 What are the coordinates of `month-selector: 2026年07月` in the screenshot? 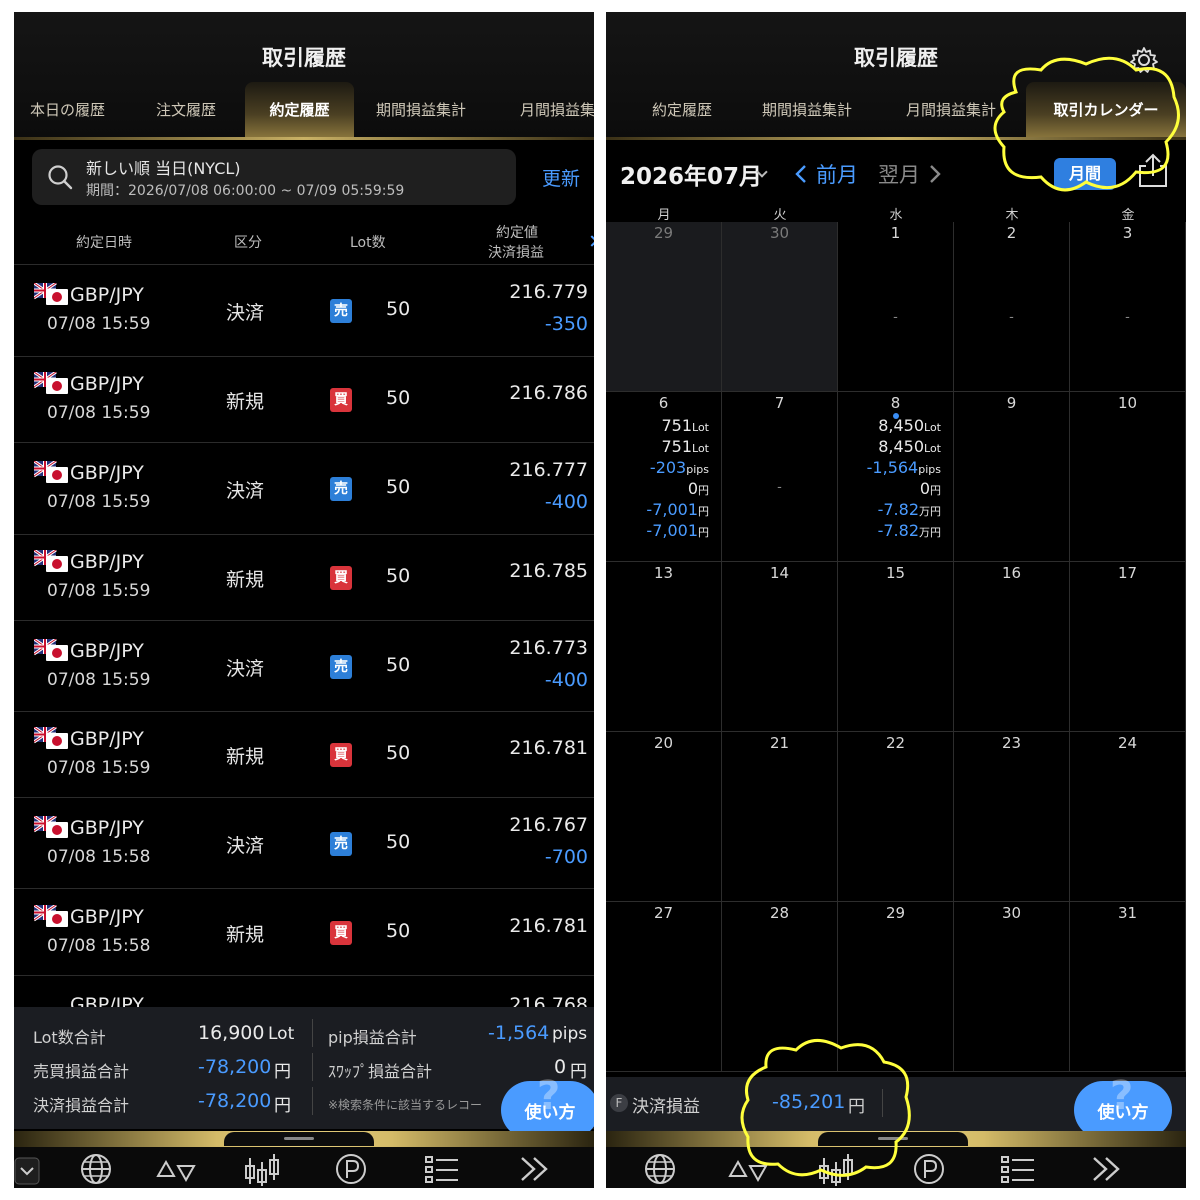 It's located at (691, 174).